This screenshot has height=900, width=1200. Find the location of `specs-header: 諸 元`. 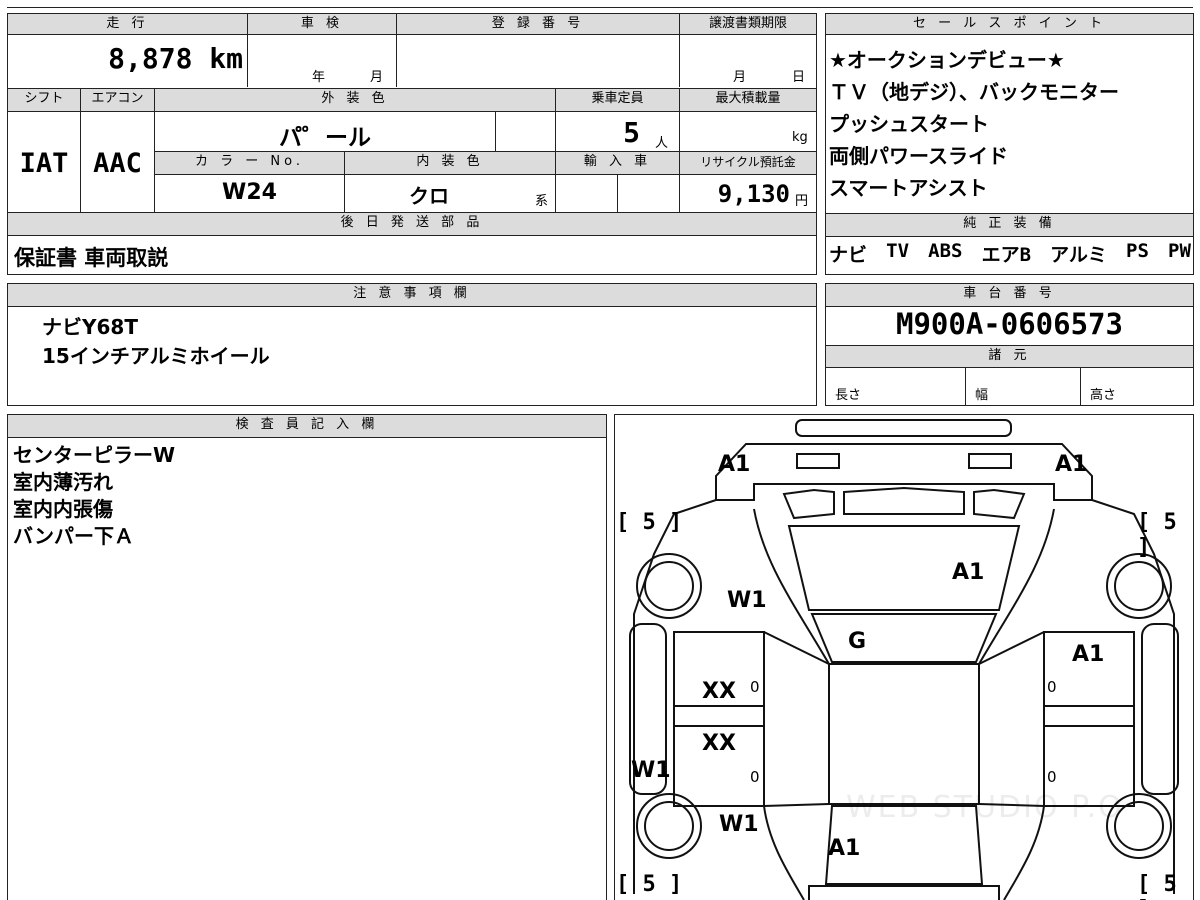

specs-header: 諸 元 is located at coordinates (1009, 356).